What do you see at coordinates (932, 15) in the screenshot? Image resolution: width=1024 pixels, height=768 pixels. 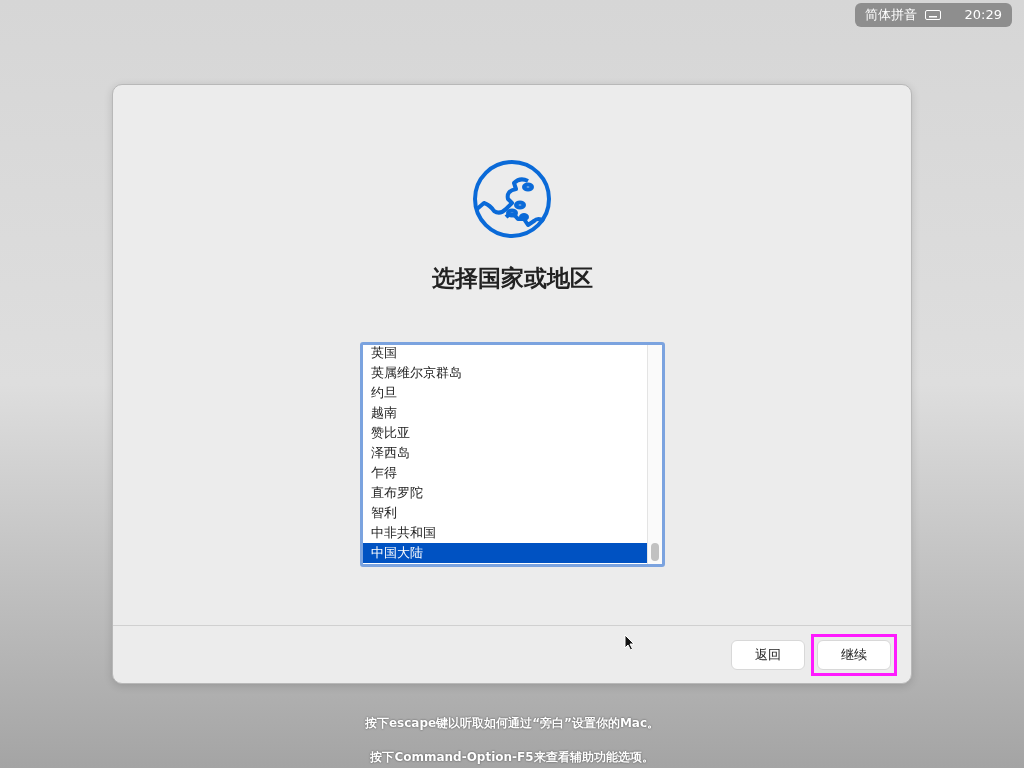 I see `keyboard-icon` at bounding box center [932, 15].